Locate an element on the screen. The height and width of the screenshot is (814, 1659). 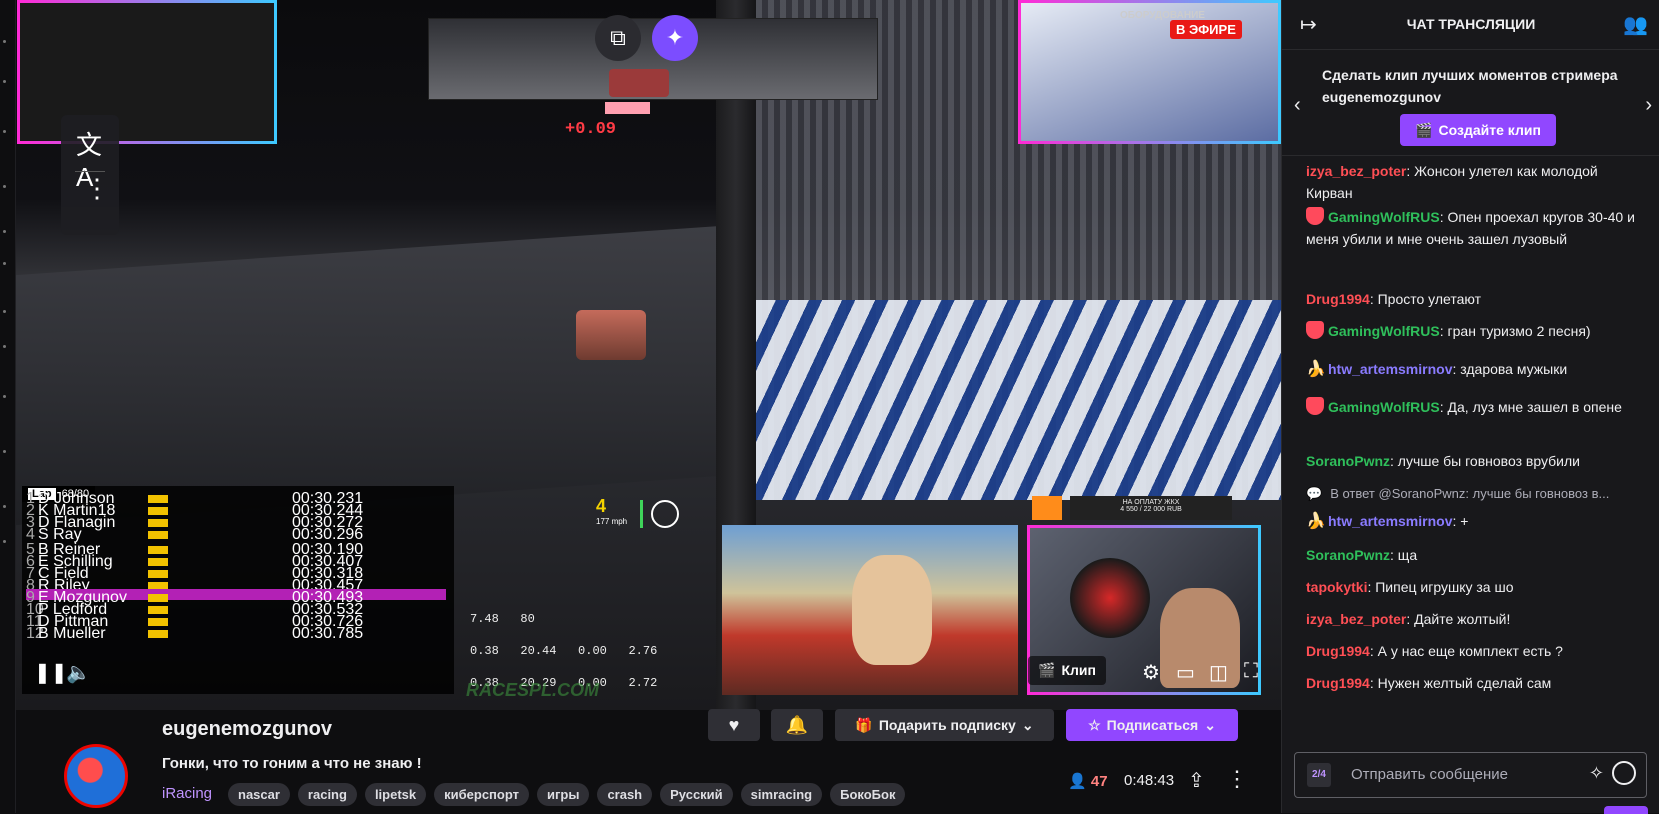
chat-message: izya_bez_poter: Дайте жолтый! is located at coordinates (1476, 619).